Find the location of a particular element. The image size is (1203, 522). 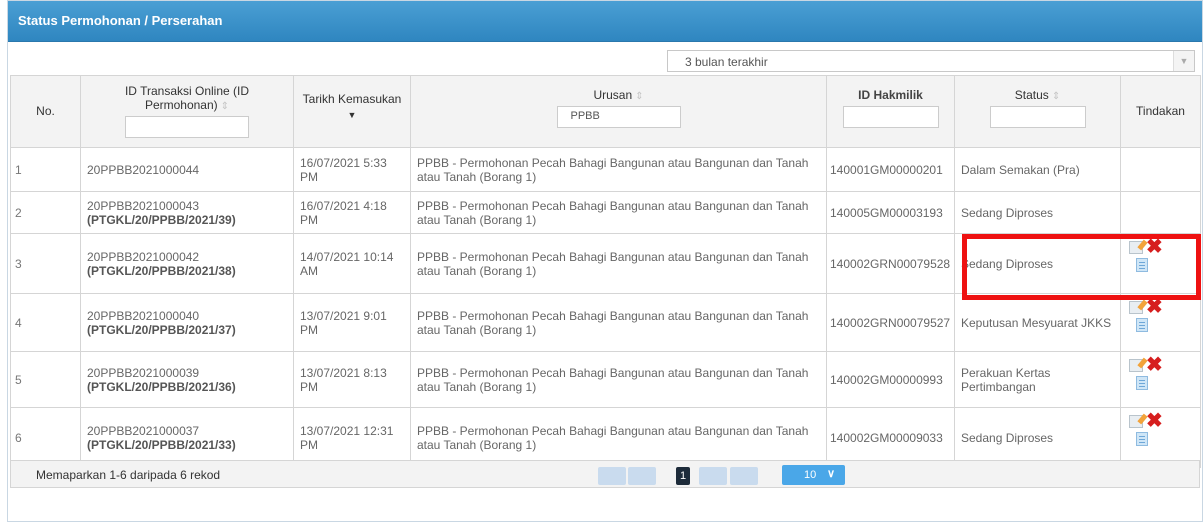

col-header-hakmilik: ID Hakmilik is located at coordinates (890, 111).